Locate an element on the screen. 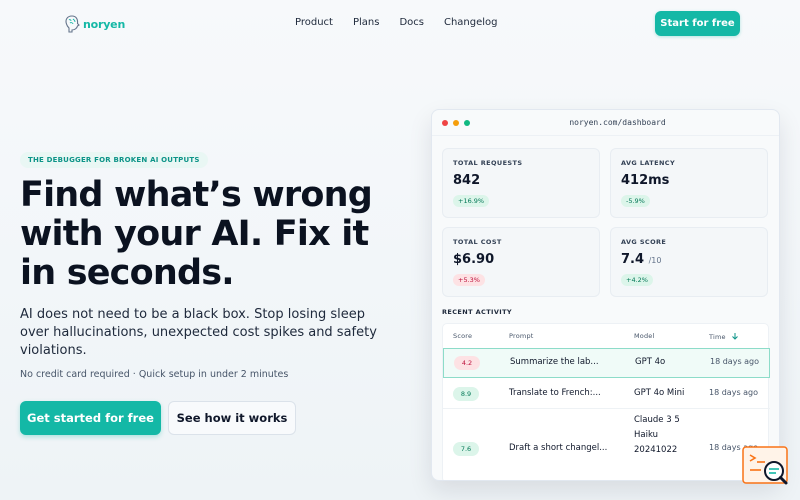 This screenshot has width=800, height=500. hero-eyebrow-badge: THE DEBUGGER FOR BROKEN AI OUTPUTS is located at coordinates (114, 160).